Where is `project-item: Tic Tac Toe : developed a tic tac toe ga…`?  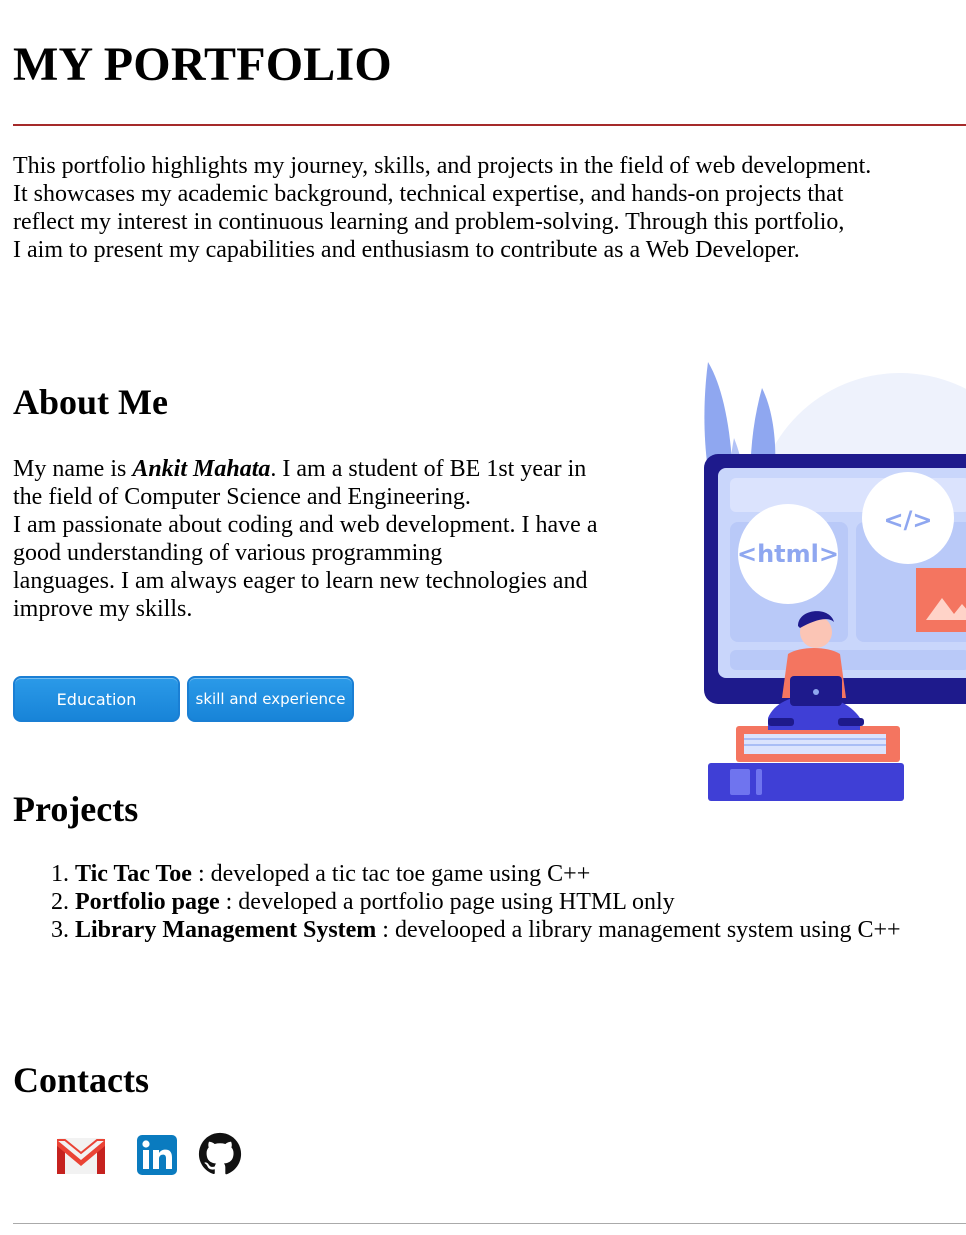
project-item: Tic Tac Toe : developed a tic tac toe ga… is located at coordinates (520, 874).